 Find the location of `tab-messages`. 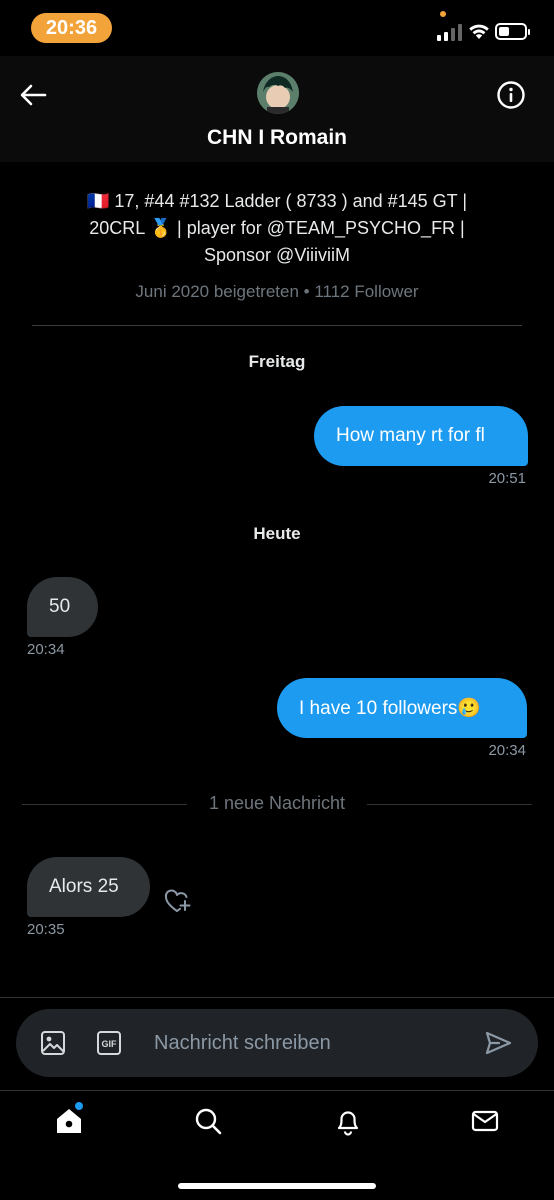

tab-messages is located at coordinates (485, 1121).